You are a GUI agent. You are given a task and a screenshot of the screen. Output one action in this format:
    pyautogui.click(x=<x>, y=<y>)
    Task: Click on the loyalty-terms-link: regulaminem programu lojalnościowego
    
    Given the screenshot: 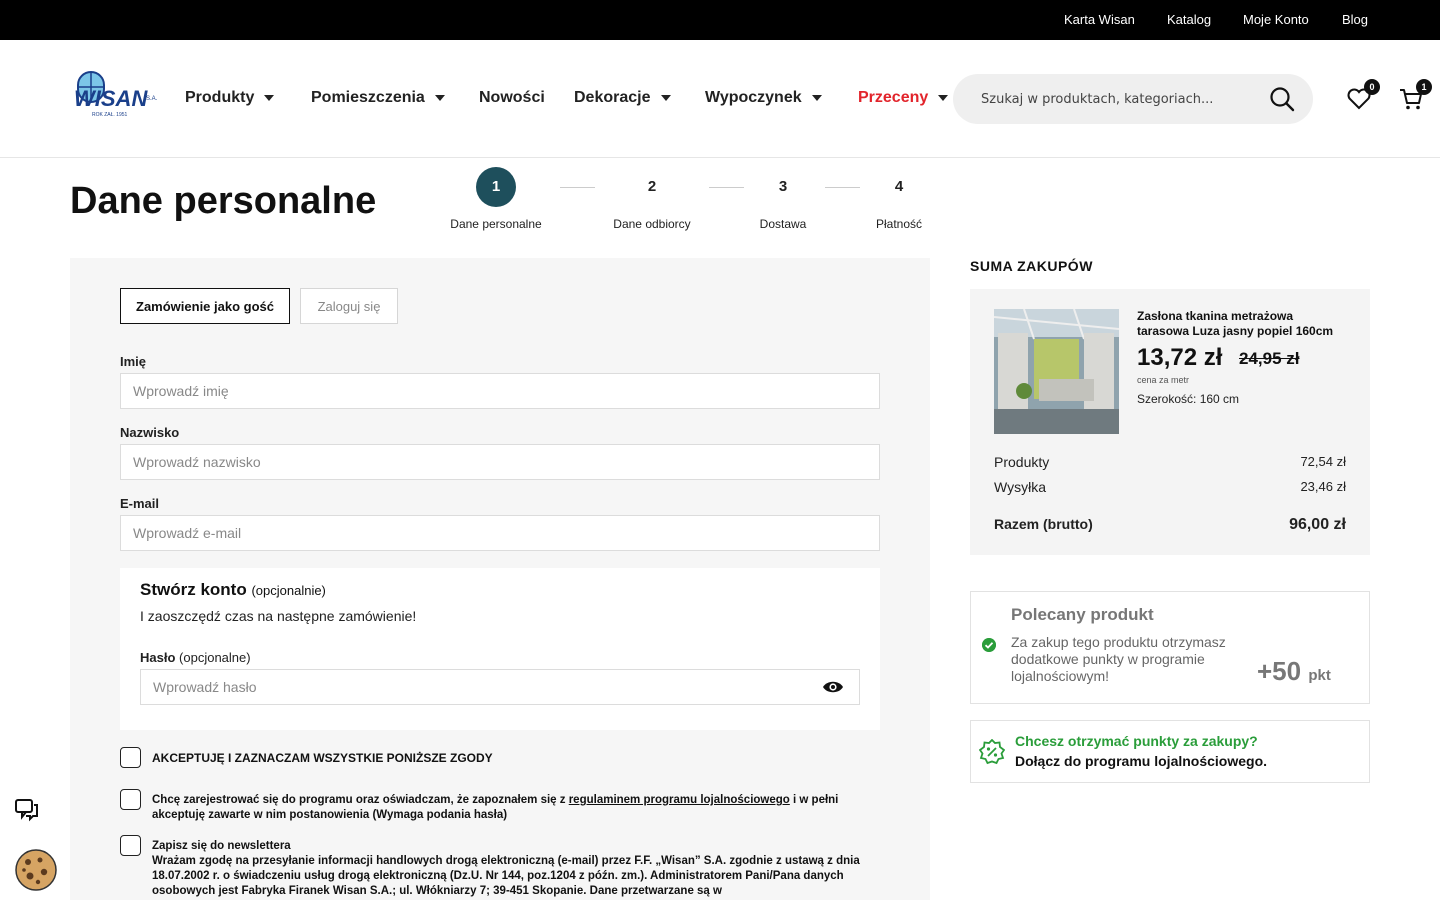 What is the action you would take?
    pyautogui.click(x=679, y=800)
    